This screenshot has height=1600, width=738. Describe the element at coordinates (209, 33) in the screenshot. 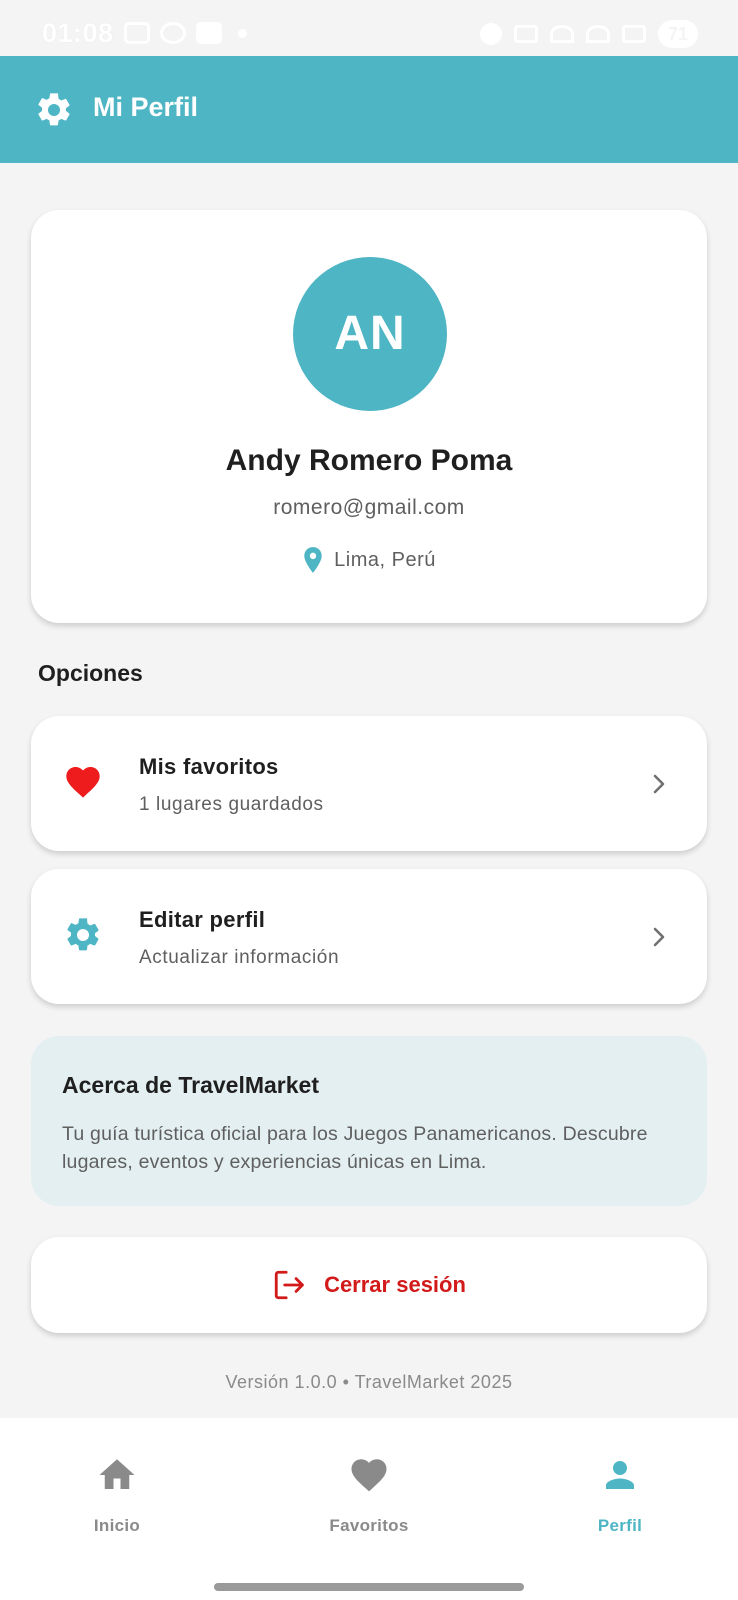

I see `youtube-icon` at that location.